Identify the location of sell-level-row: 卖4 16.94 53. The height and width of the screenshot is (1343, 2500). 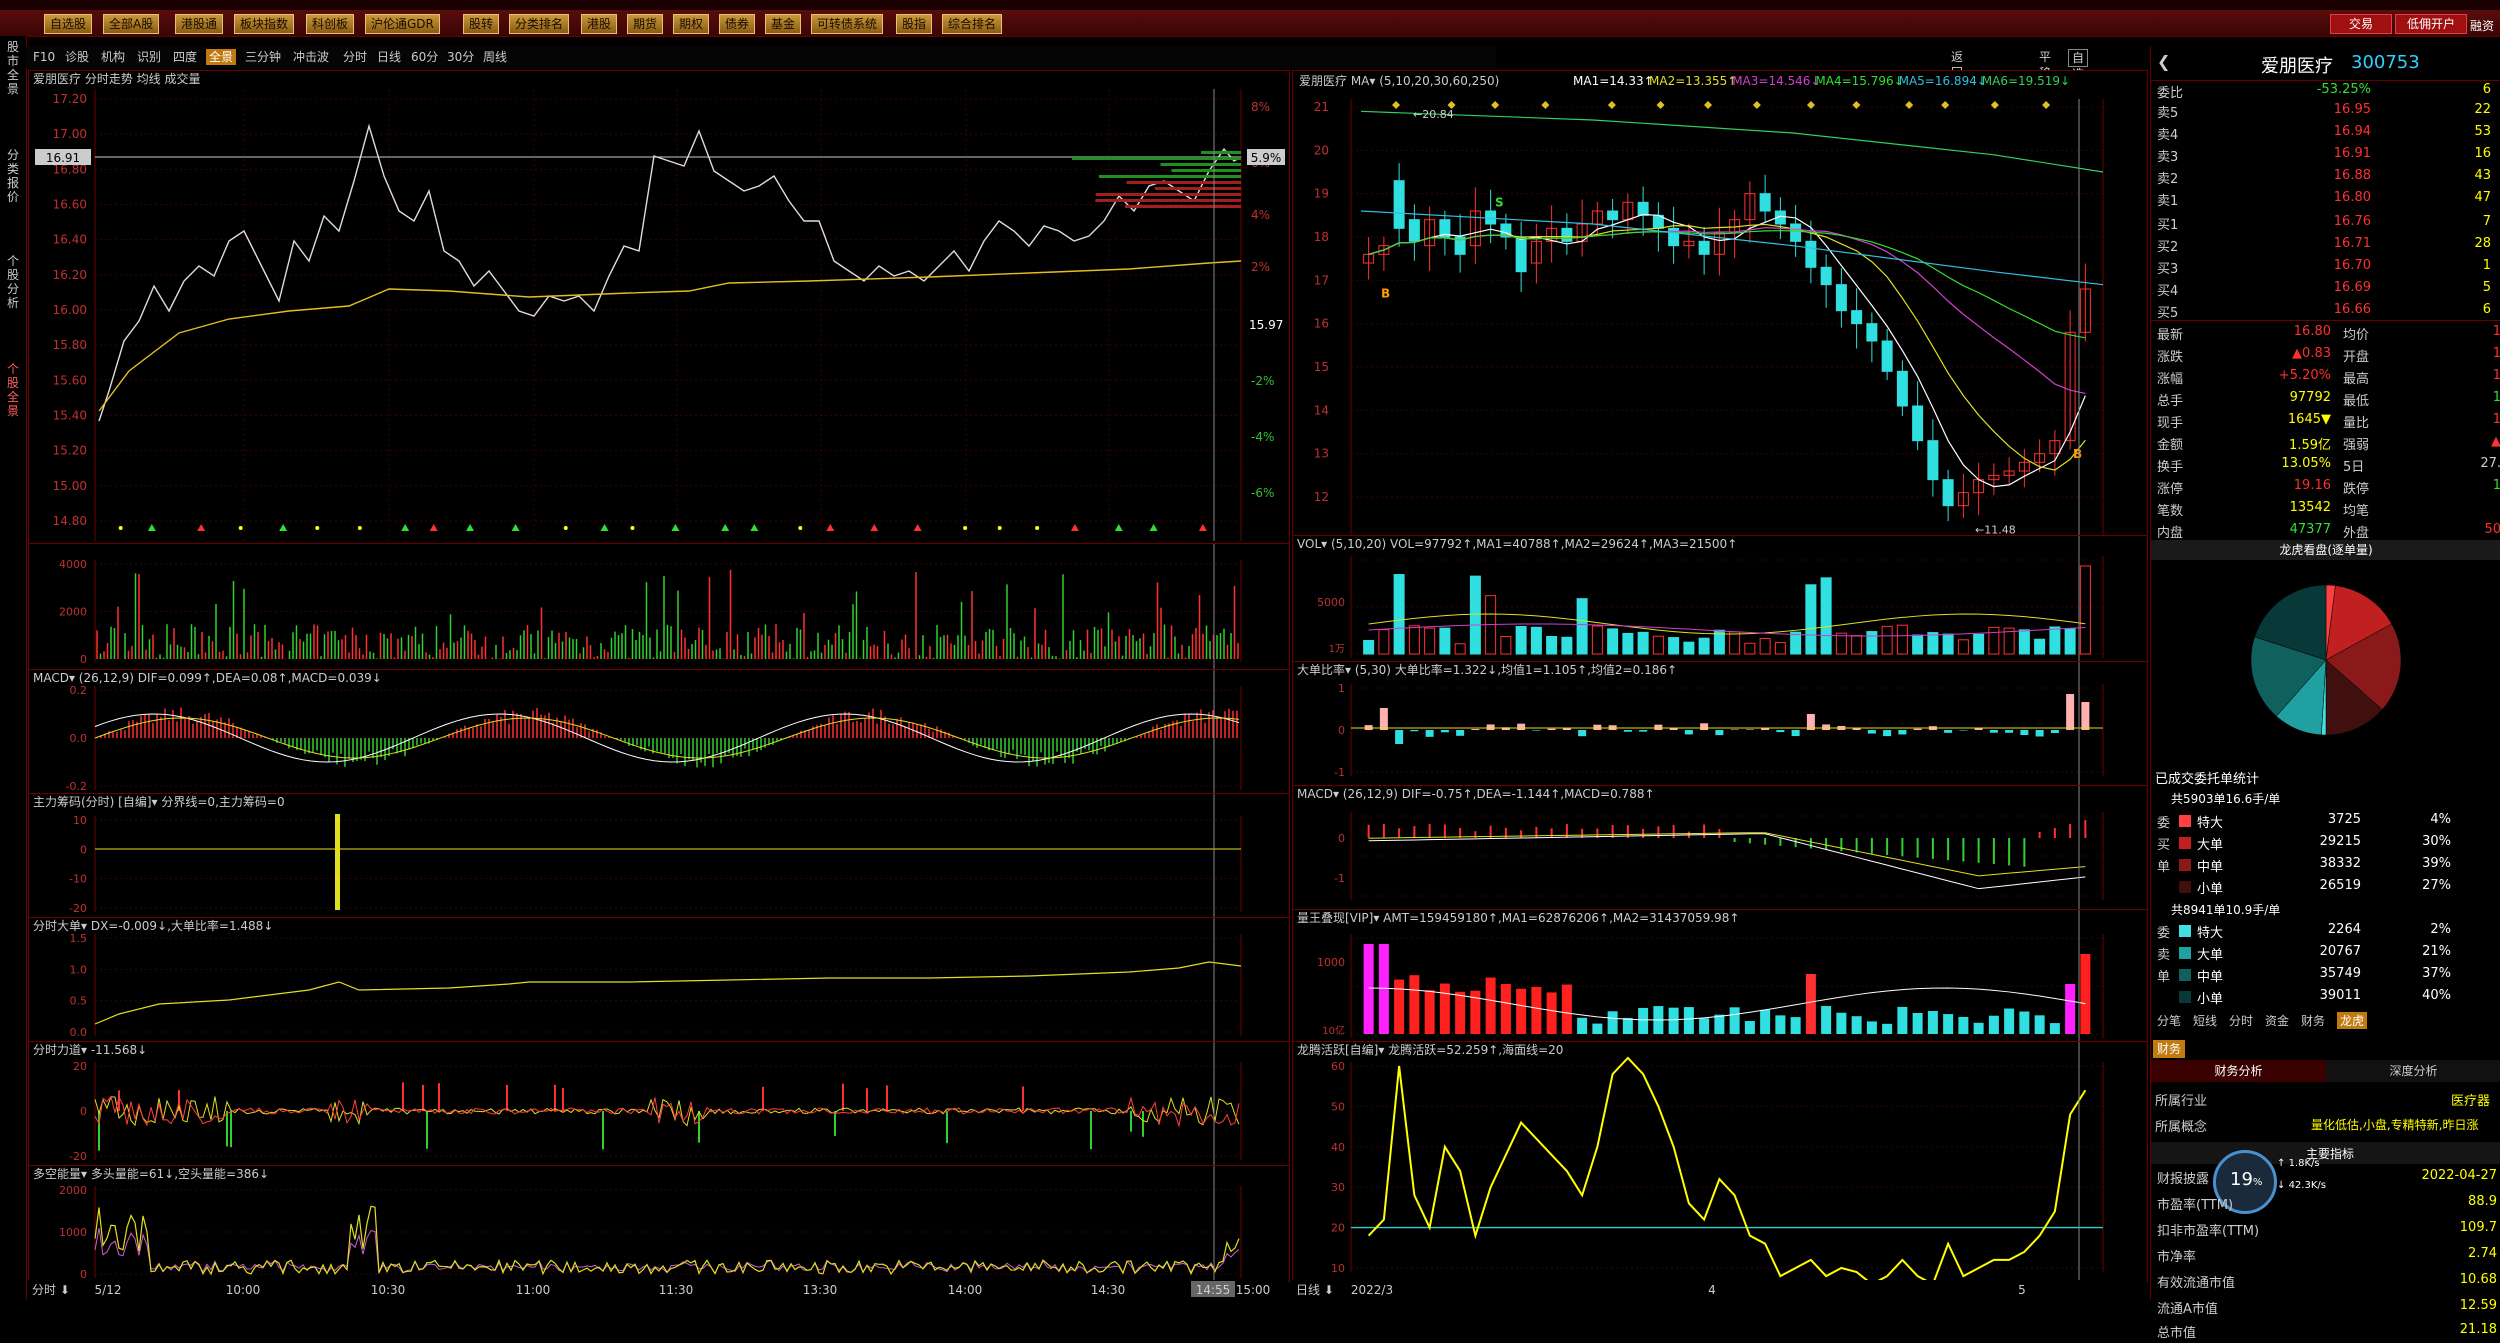
(2325, 134).